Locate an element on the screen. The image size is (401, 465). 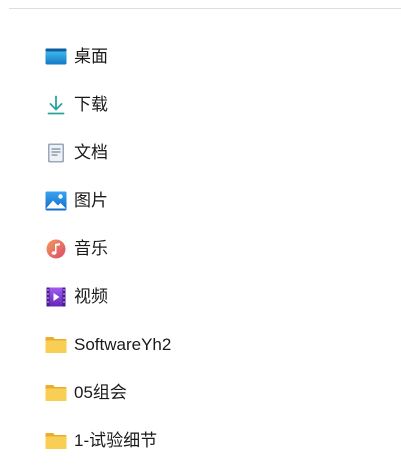
nav-item-label: 05组会 is located at coordinates (100, 392).